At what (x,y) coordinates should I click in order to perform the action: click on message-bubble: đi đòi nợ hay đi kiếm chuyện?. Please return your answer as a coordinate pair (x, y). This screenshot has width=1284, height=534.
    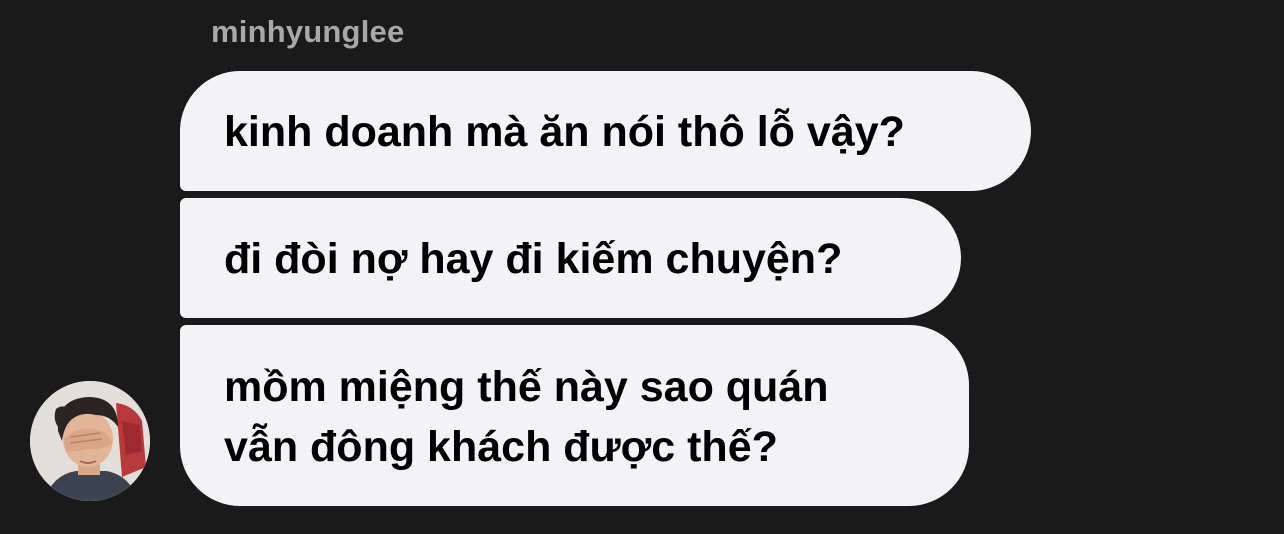
    Looking at the image, I should click on (570, 258).